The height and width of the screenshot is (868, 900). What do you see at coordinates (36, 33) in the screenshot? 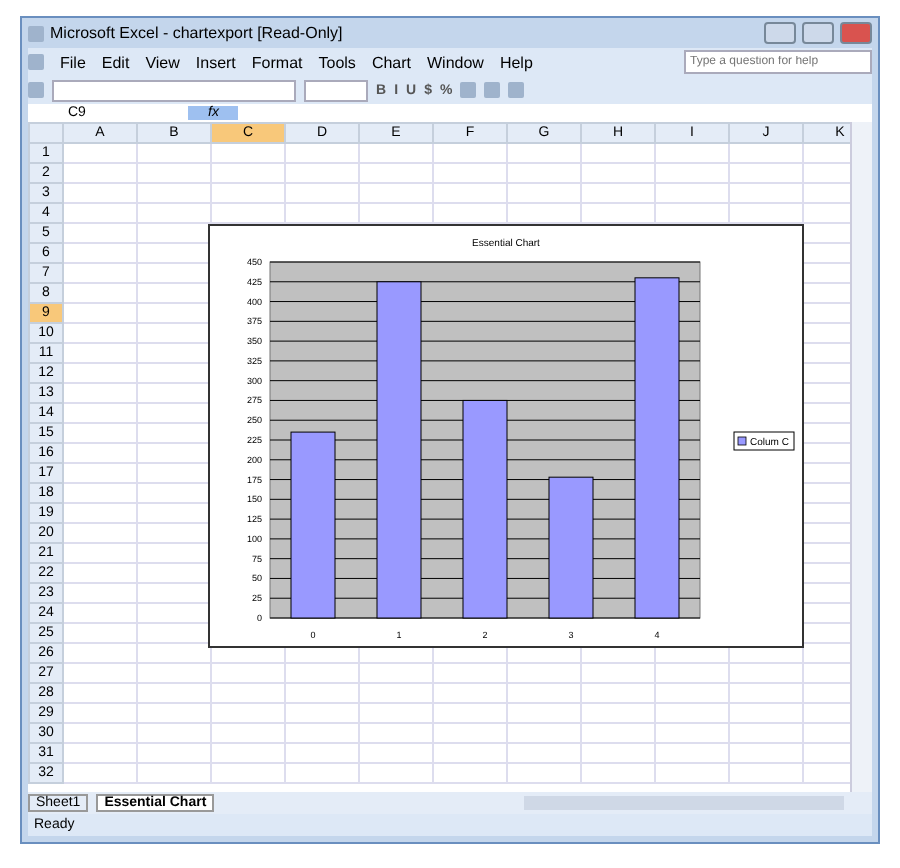
I see `app-icon` at bounding box center [36, 33].